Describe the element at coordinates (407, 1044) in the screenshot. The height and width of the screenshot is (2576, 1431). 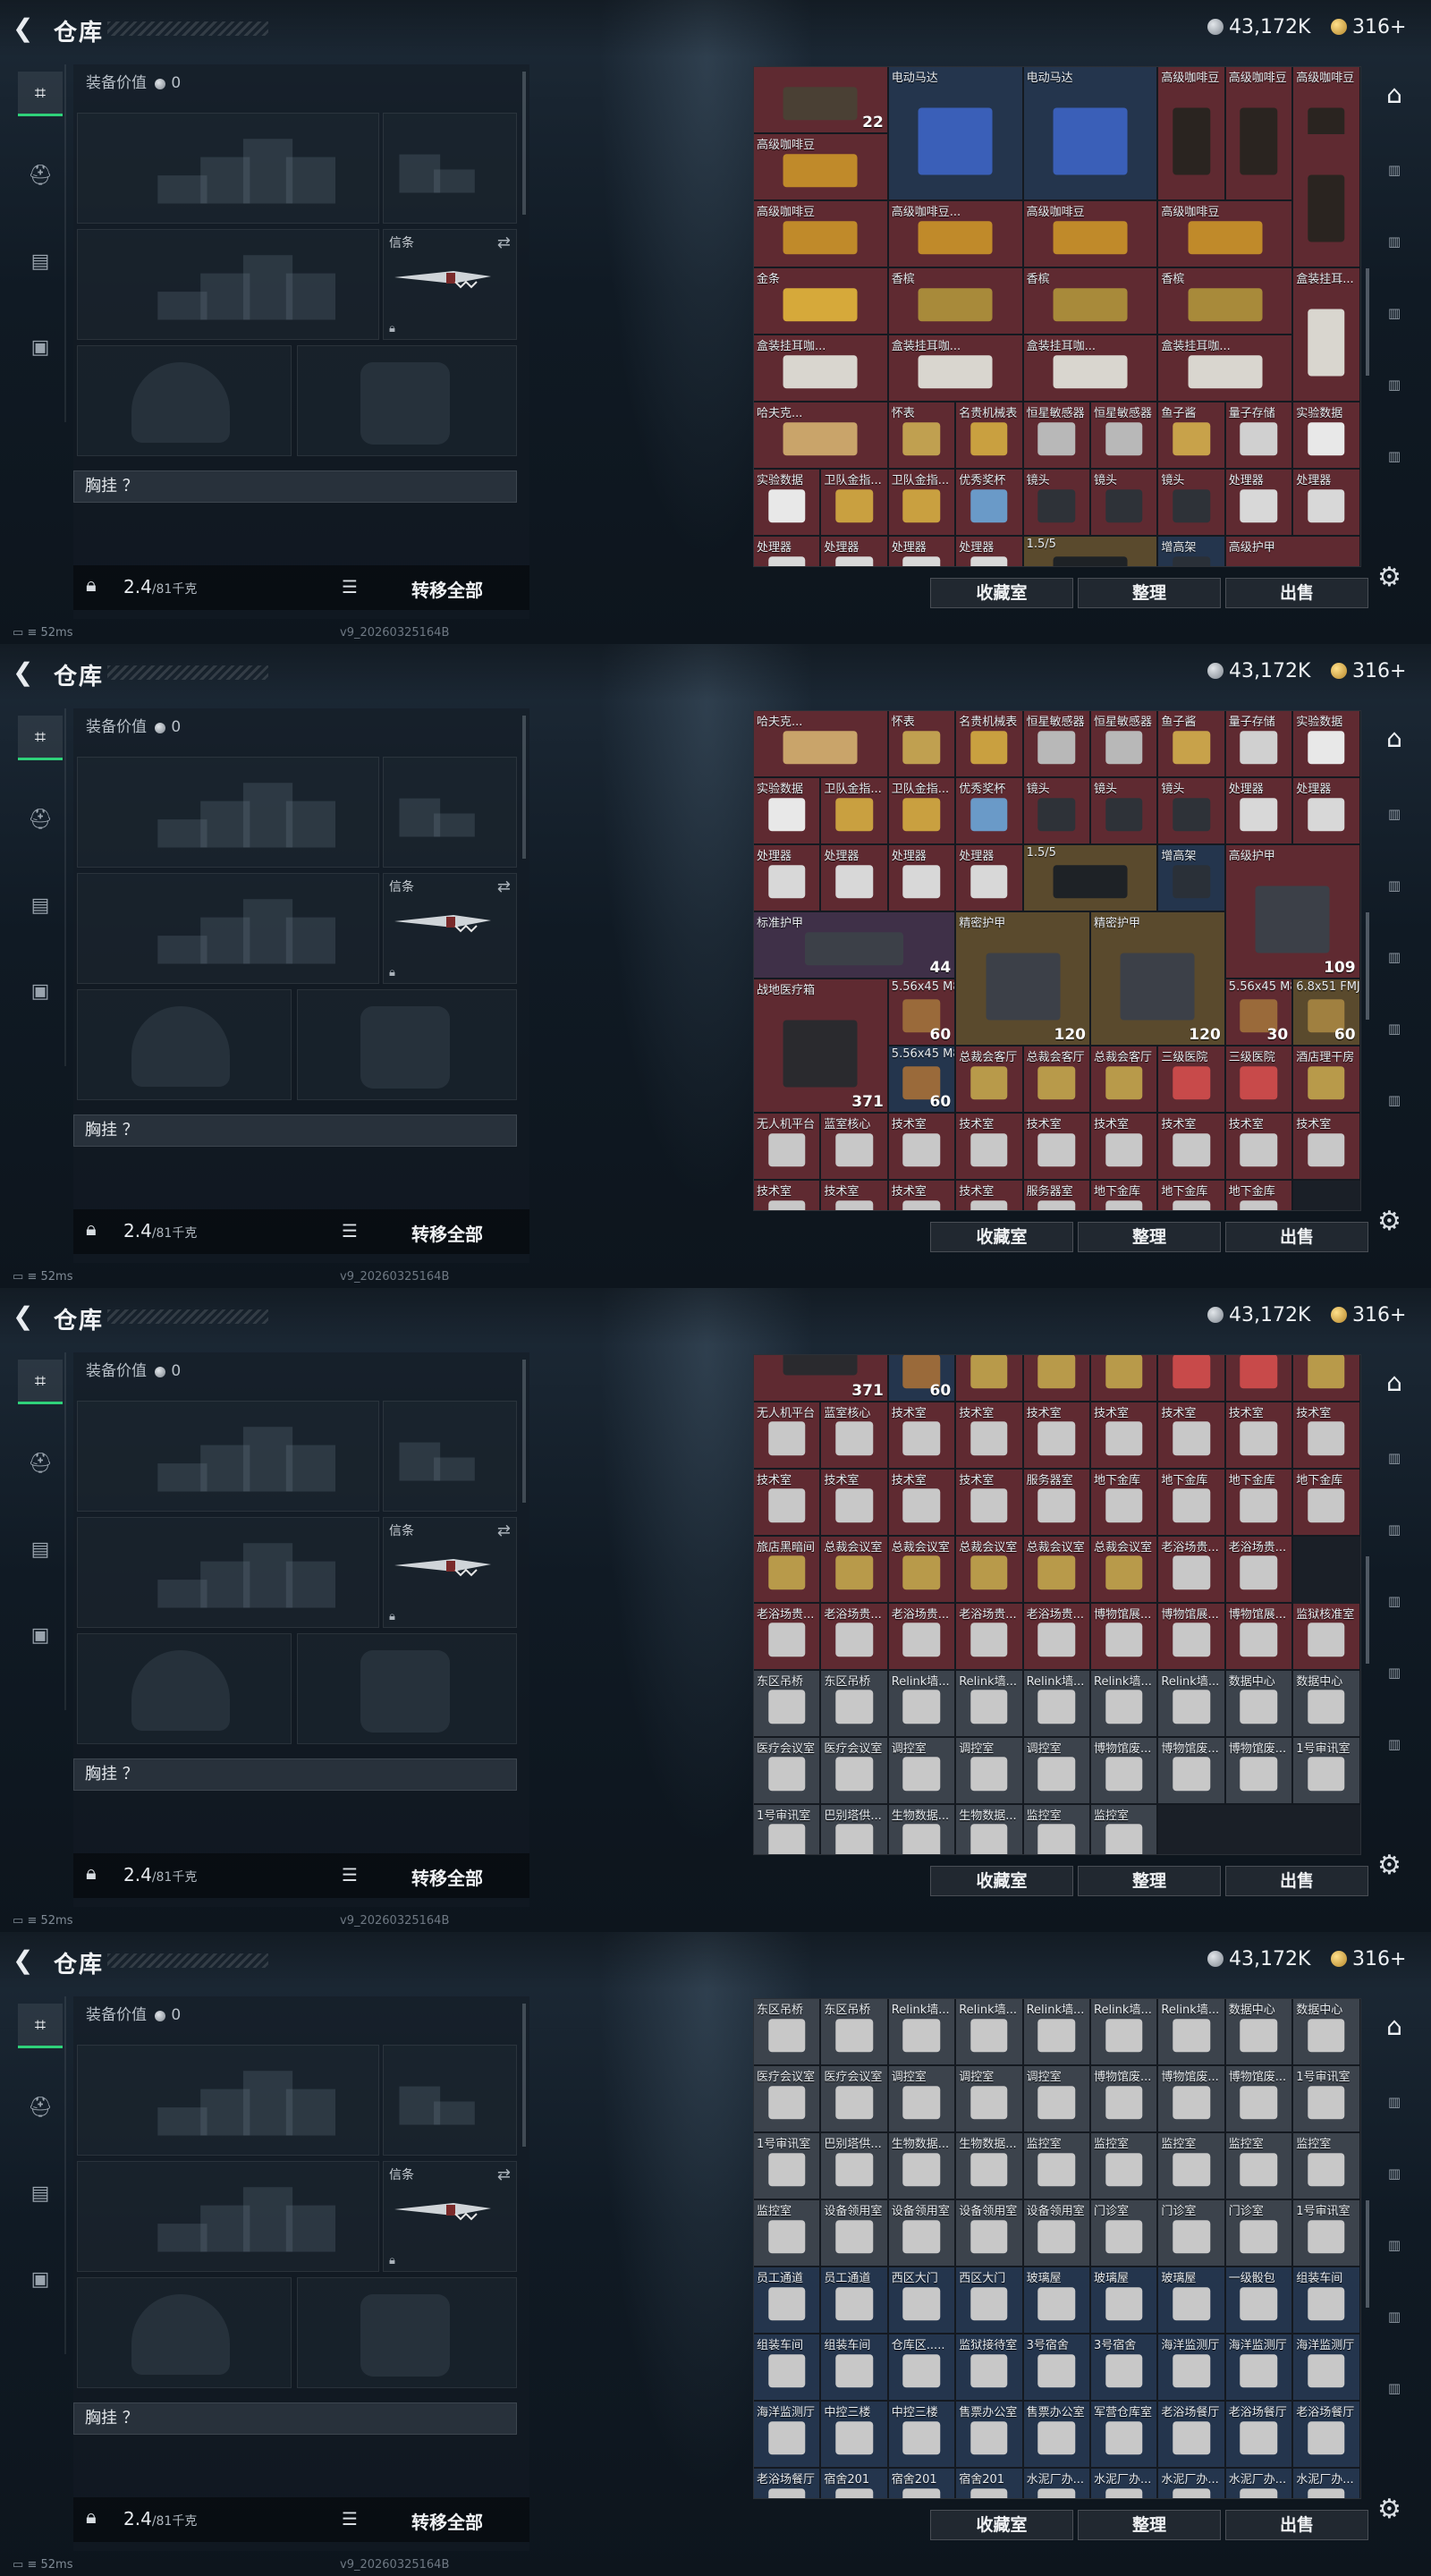
I see `armor-slot` at that location.